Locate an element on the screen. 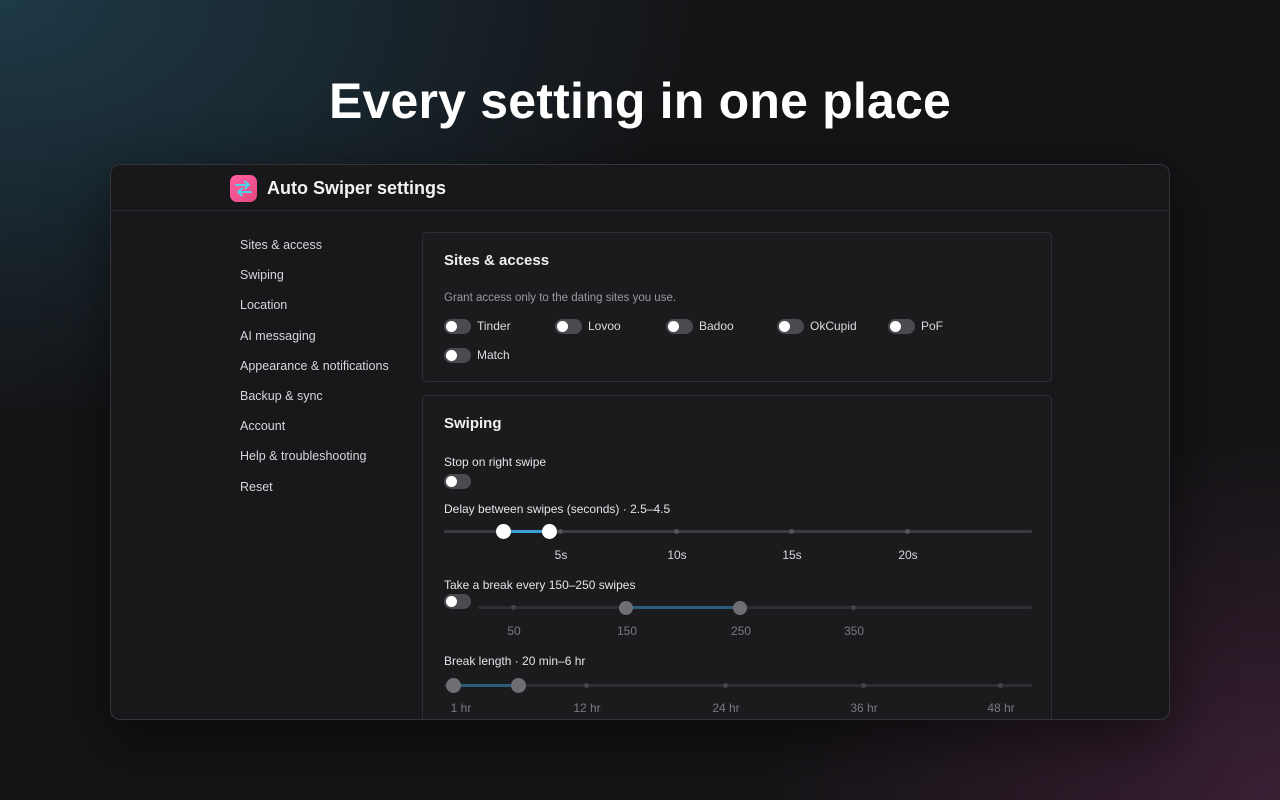 This screenshot has height=800, width=1280. break-every-toggle is located at coordinates (457, 601).